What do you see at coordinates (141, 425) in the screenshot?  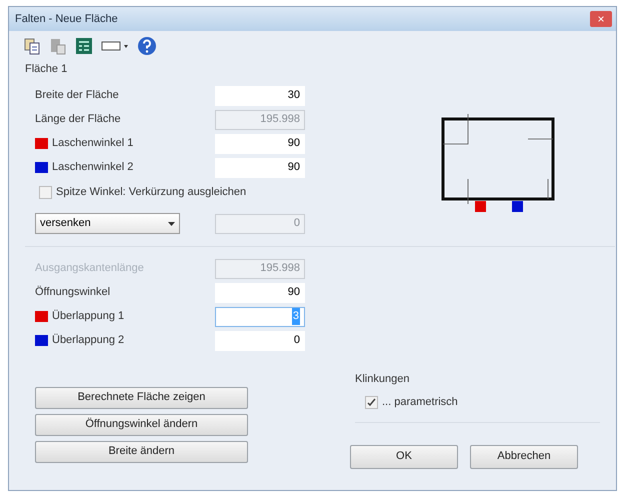 I see `action-button: Öffnungswinkel ändern` at bounding box center [141, 425].